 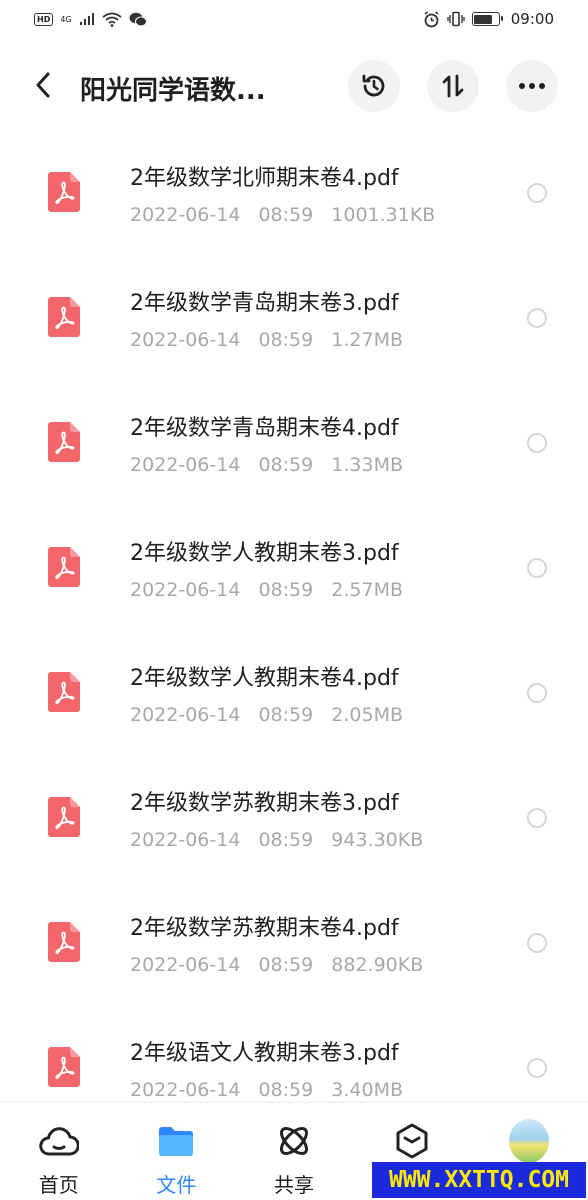 I want to click on history-button, so click(x=374, y=86).